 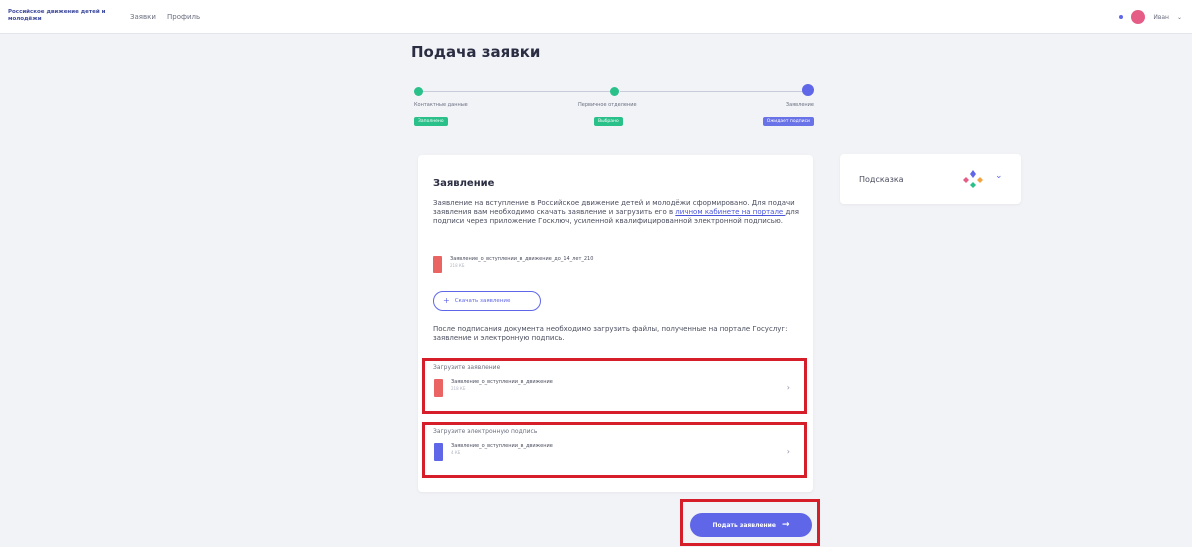 I want to click on step-1-status-badge: Заполнено, so click(x=431, y=121).